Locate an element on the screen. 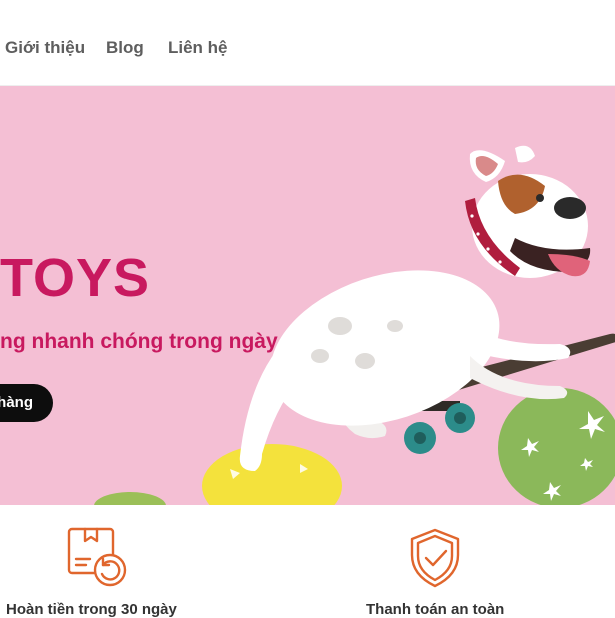 The height and width of the screenshot is (618, 615). top-navigation: Giới thiệu Blog Liên hệ is located at coordinates (307, 43).